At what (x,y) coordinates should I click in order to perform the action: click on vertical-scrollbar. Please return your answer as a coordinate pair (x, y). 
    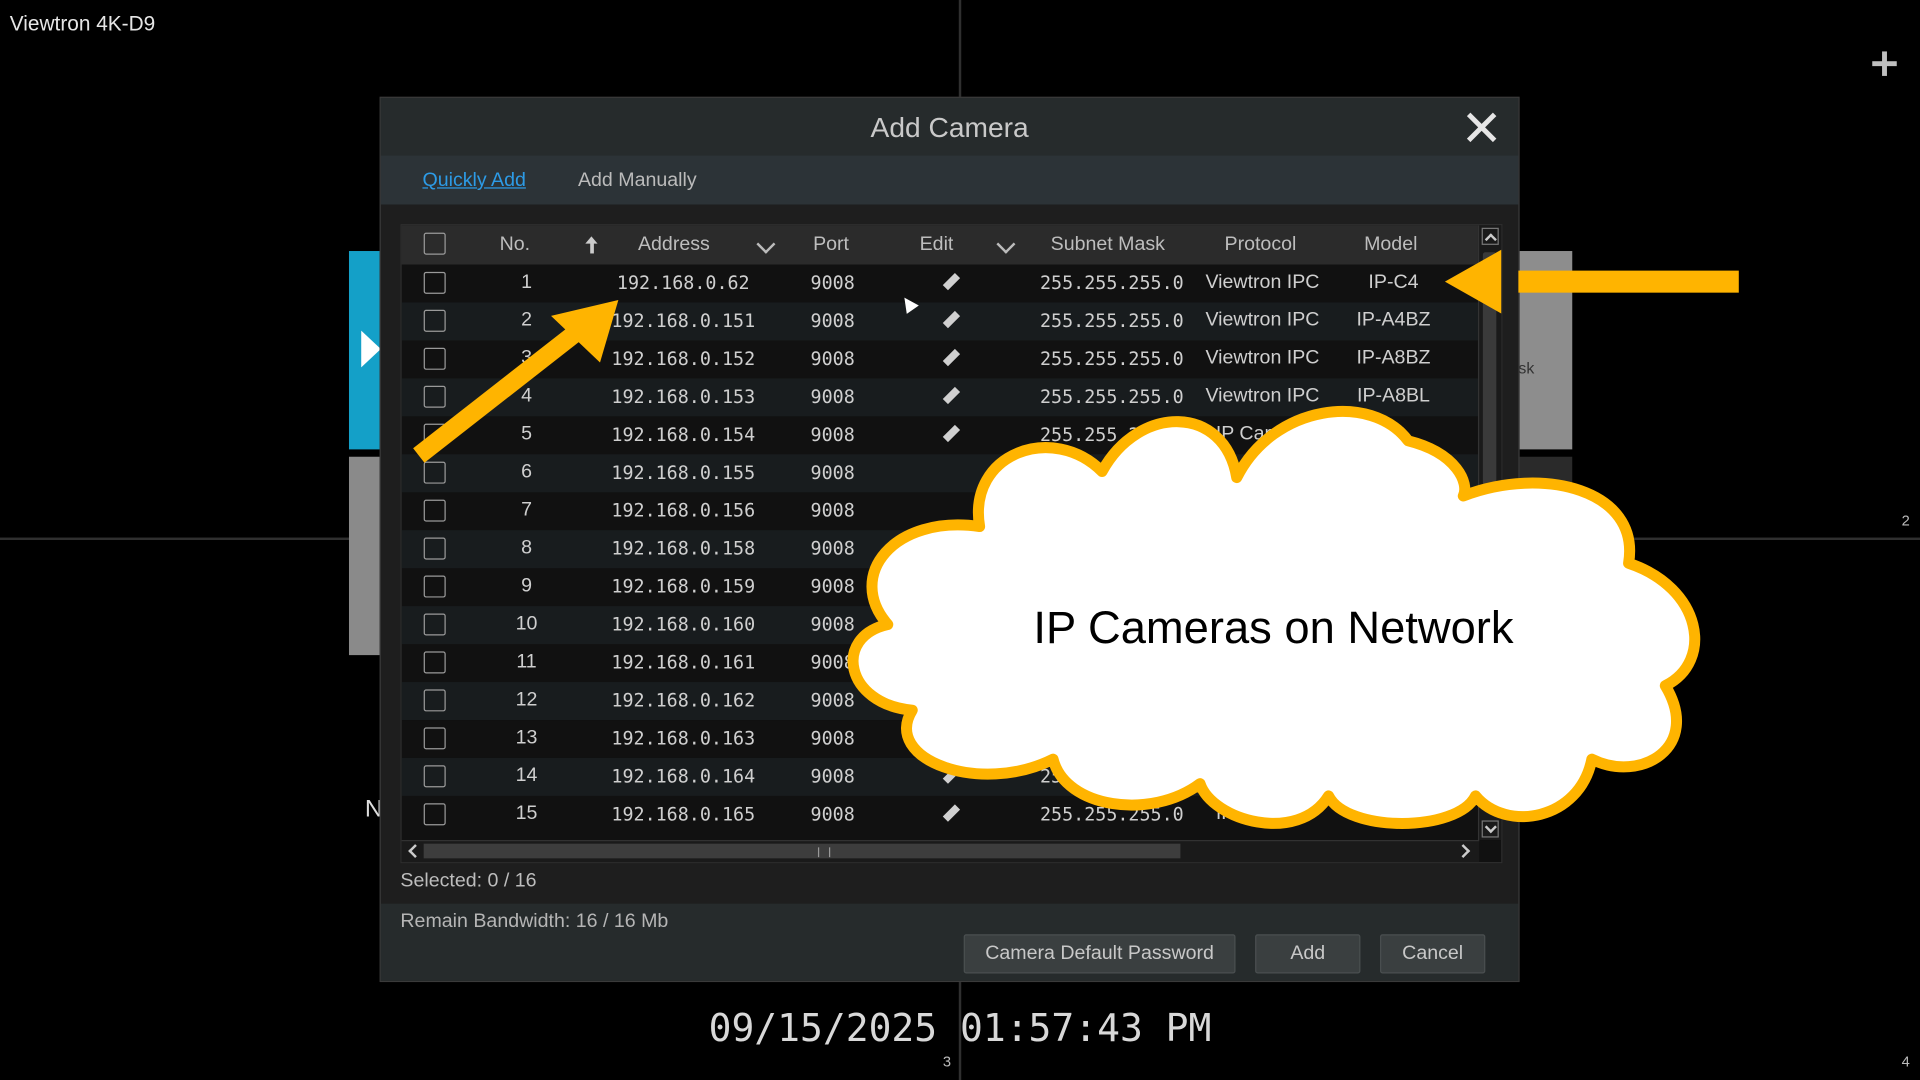
    Looking at the image, I should click on (1489, 533).